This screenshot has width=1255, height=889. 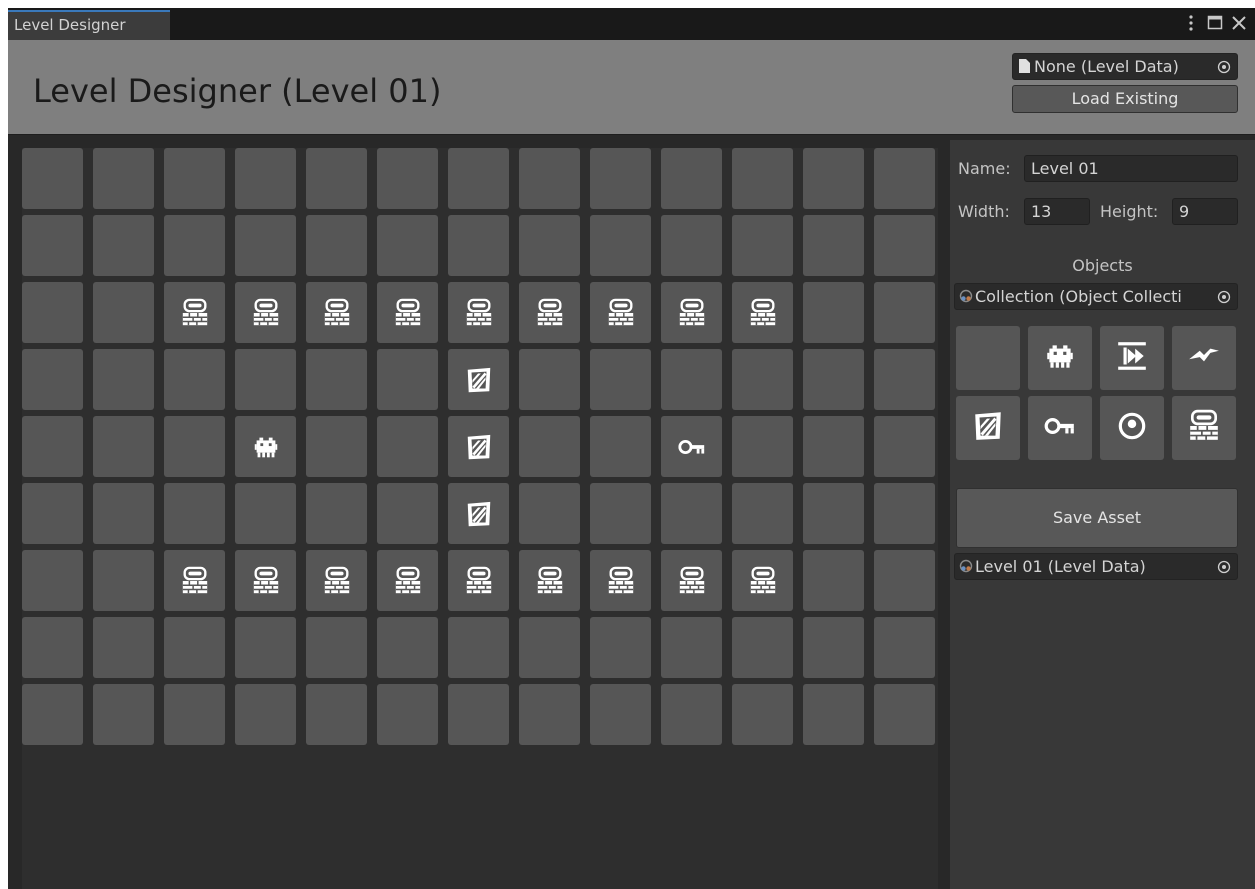 What do you see at coordinates (1215, 23) in the screenshot?
I see `maximize-icon` at bounding box center [1215, 23].